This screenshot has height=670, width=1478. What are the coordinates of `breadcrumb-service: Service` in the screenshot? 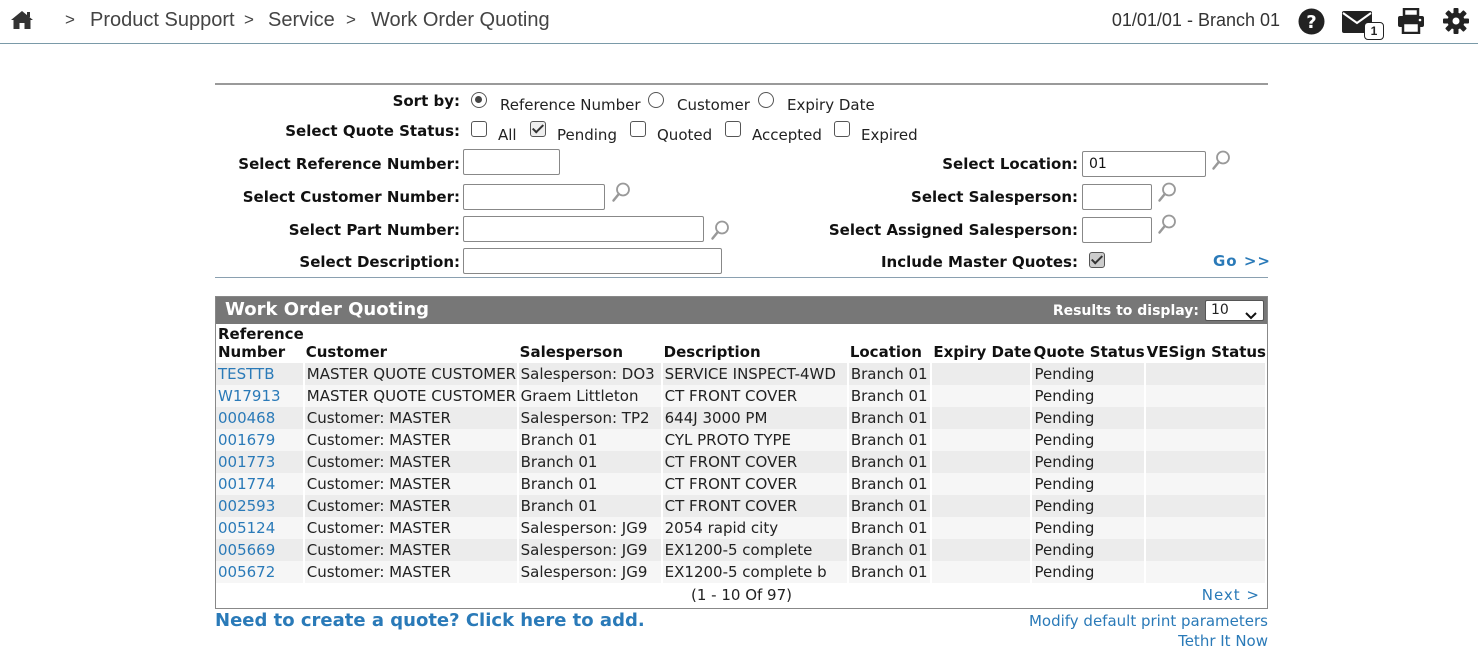 It's located at (301, 20).